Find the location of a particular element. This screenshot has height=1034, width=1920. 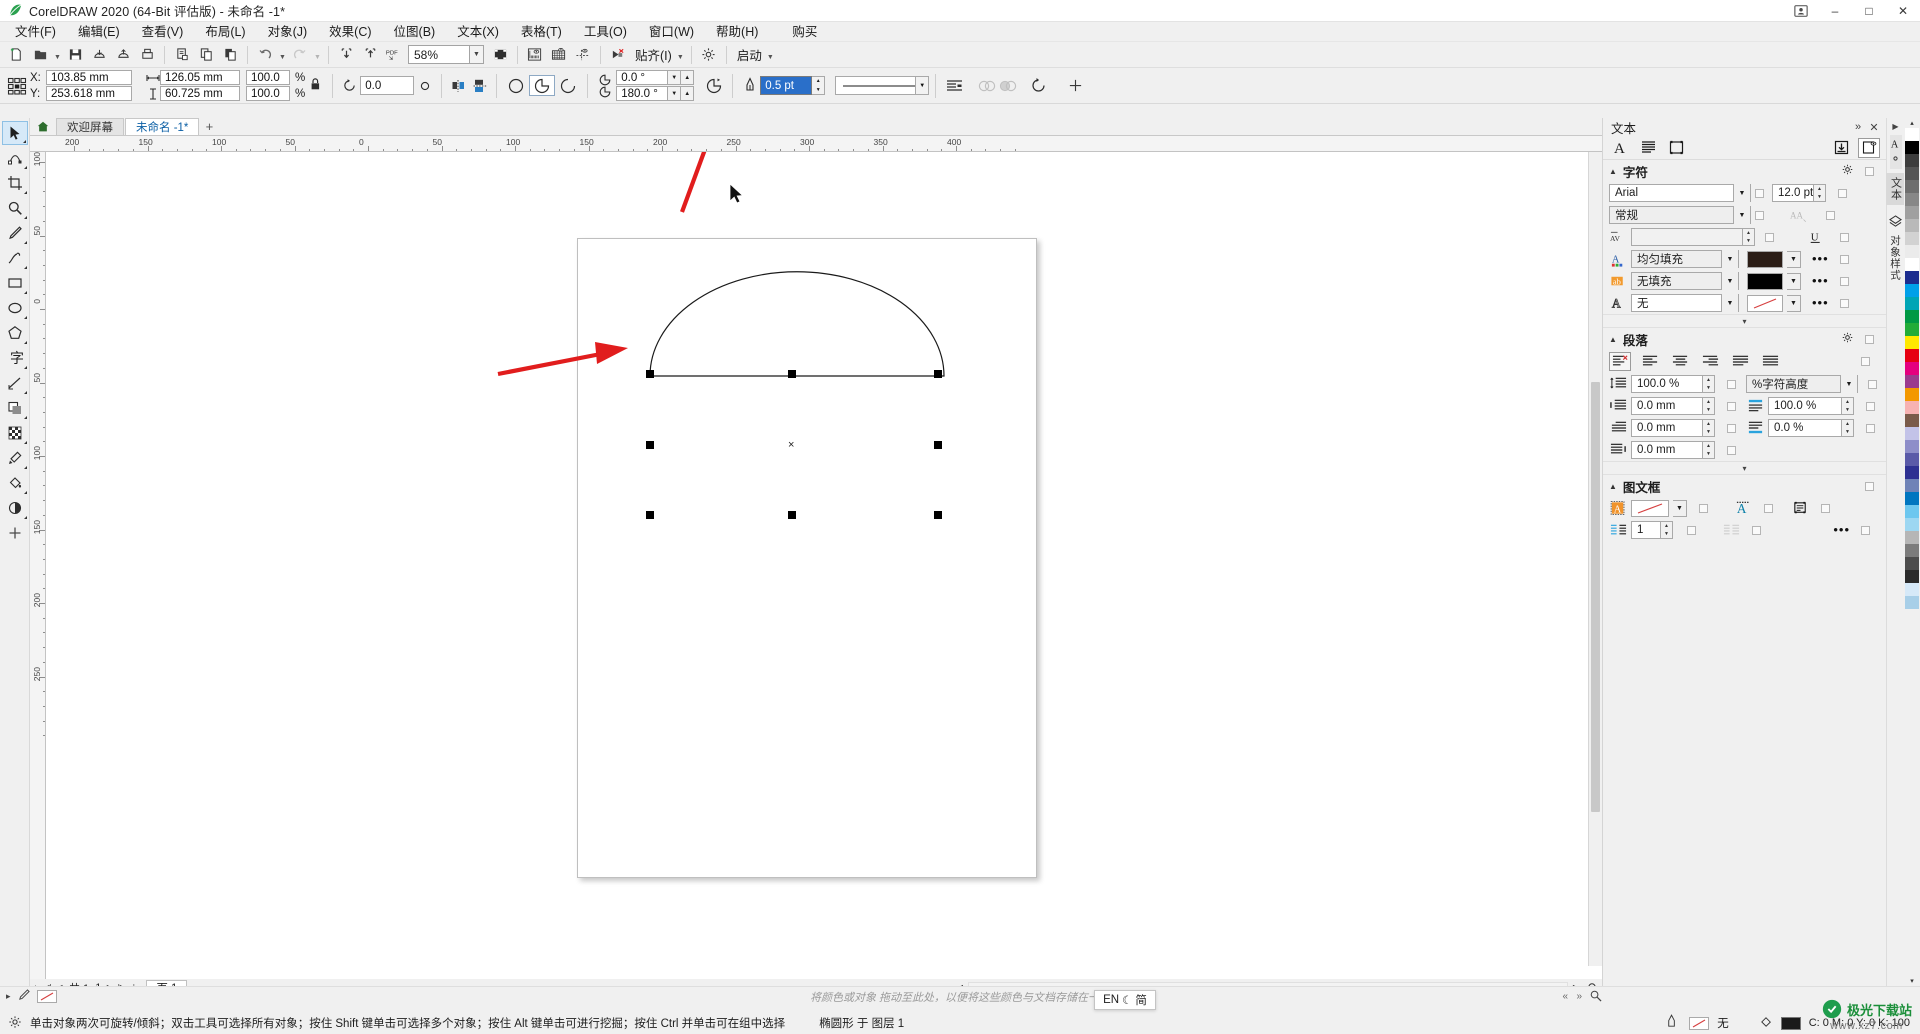

palette-swatches is located at coordinates (1912, 552).